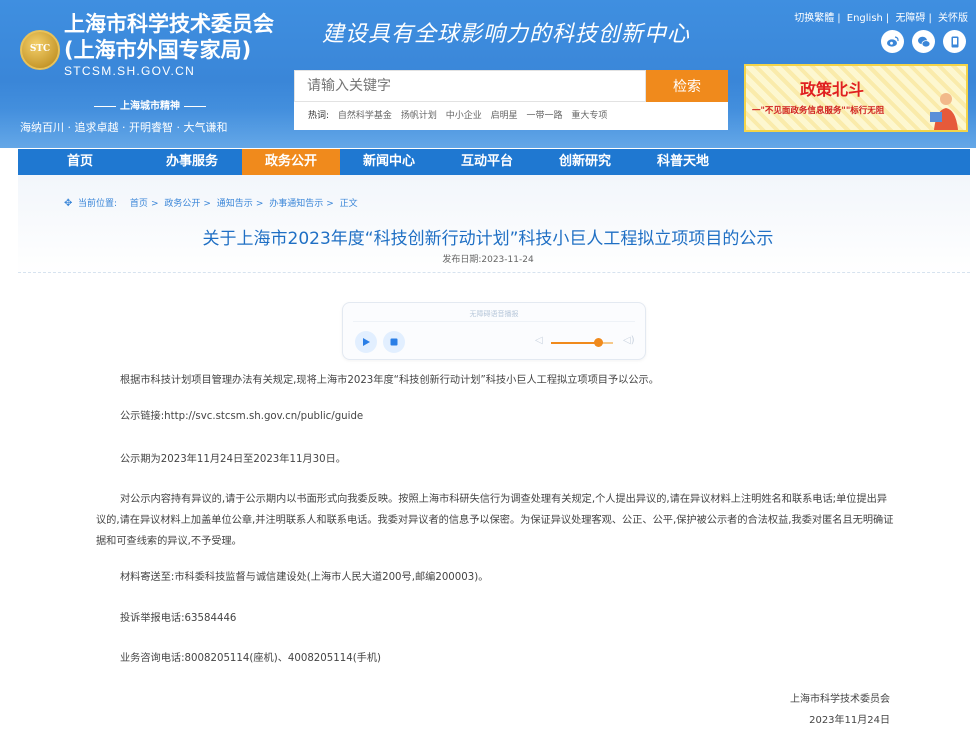 The width and height of the screenshot is (976, 733). What do you see at coordinates (389, 162) in the screenshot?
I see `nav-item-news: 新闻中心` at bounding box center [389, 162].